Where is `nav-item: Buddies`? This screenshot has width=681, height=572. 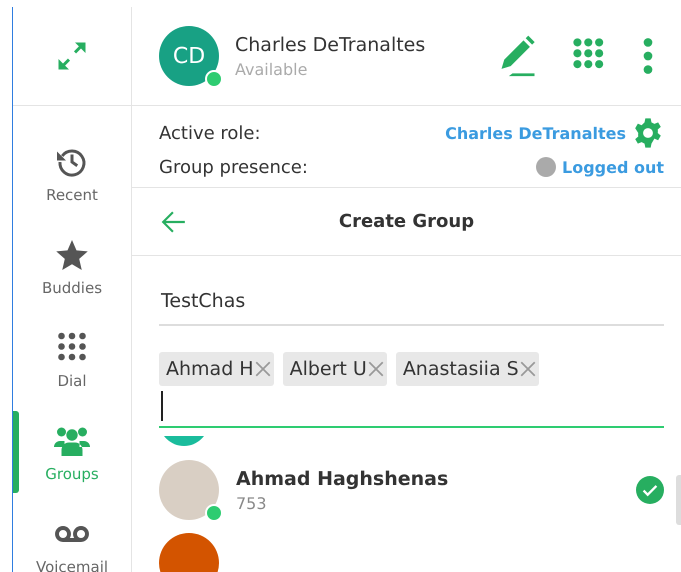 nav-item: Buddies is located at coordinates (72, 283).